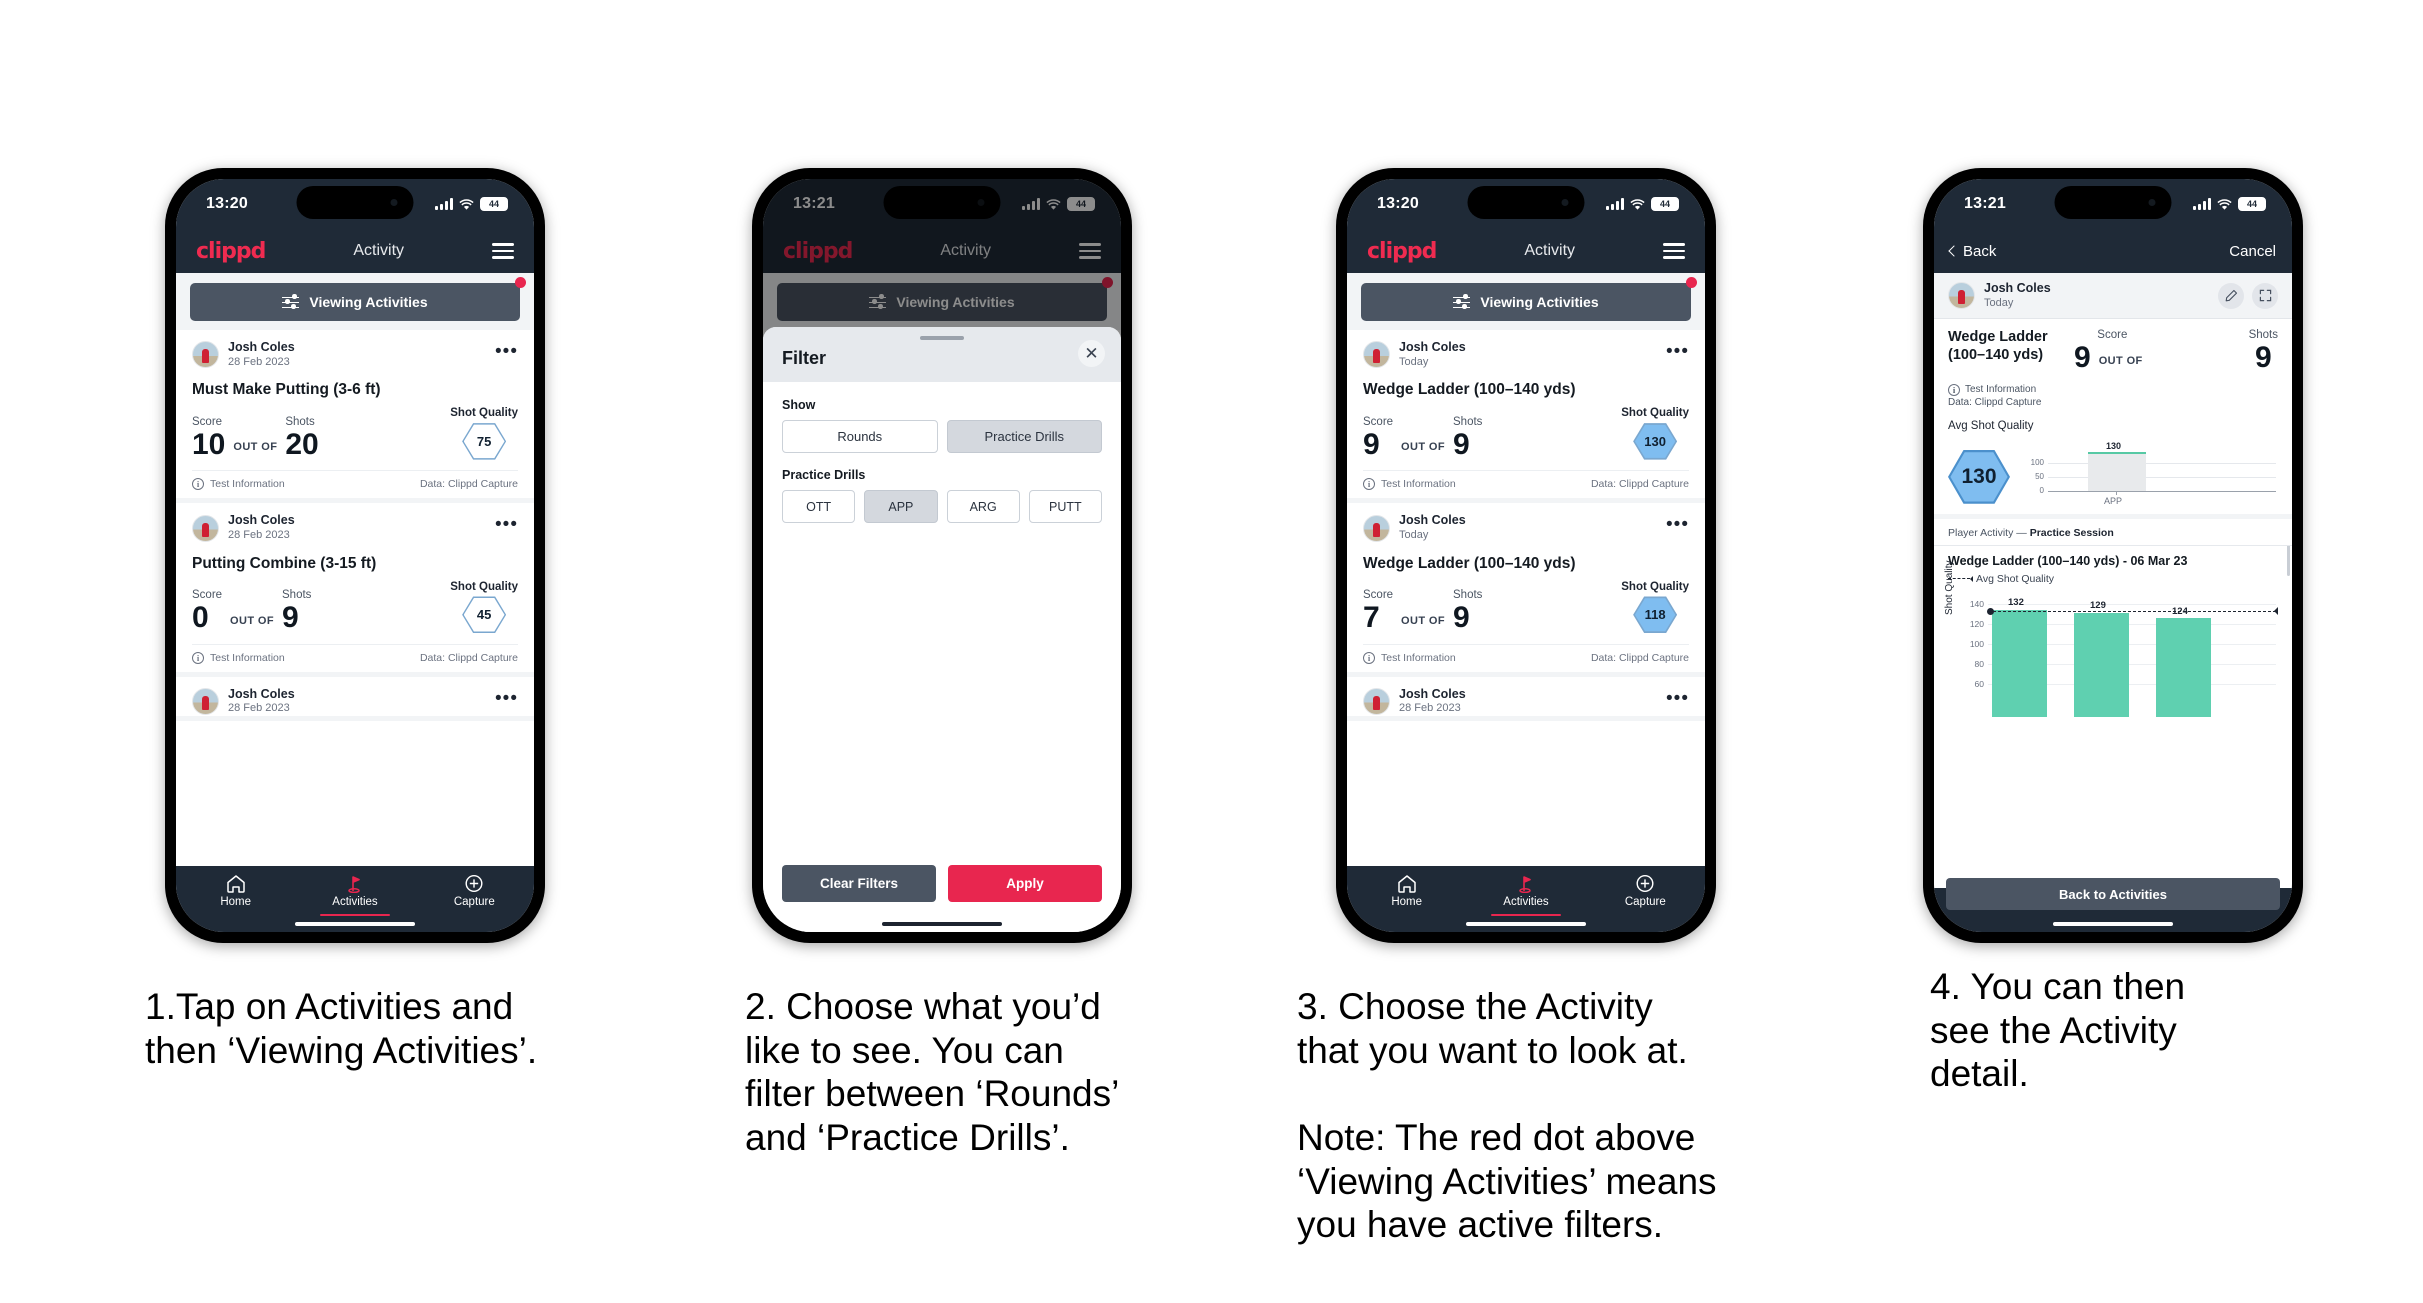  Describe the element at coordinates (2037, 462) in the screenshot. I see `mini-ytick-100: 100` at that location.